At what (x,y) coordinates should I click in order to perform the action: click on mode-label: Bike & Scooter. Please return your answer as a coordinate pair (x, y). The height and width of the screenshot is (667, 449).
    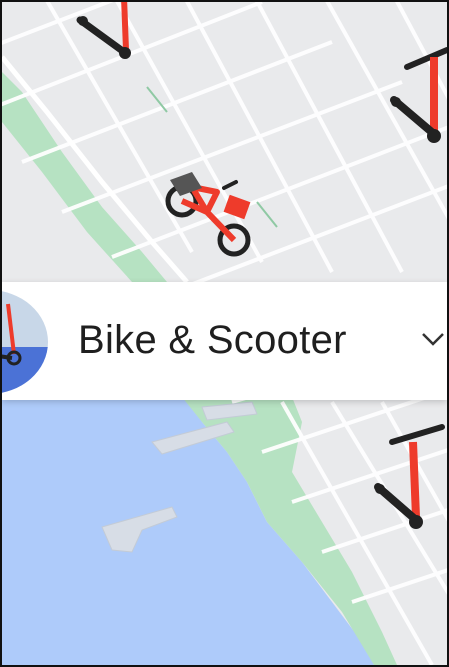
    Looking at the image, I should click on (212, 340).